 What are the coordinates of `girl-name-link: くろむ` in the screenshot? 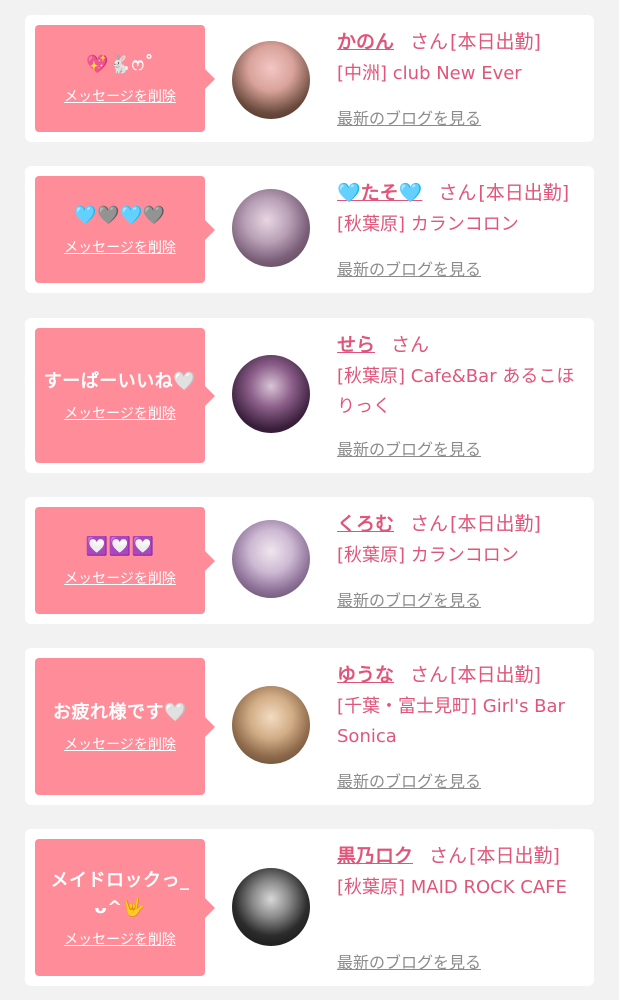 It's located at (365, 524).